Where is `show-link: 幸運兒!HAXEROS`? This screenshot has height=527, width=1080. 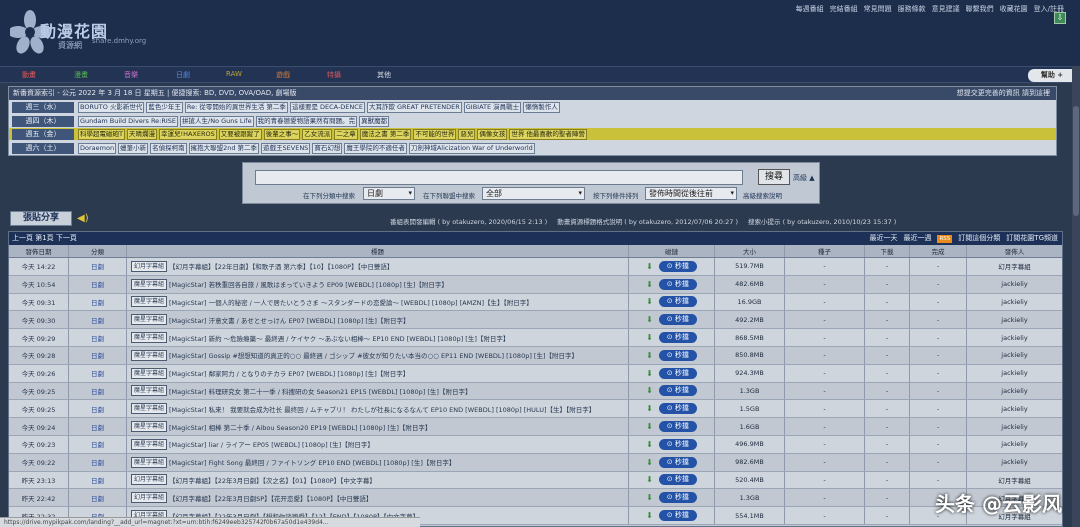 show-link: 幸運兒!HAXEROS is located at coordinates (187, 134).